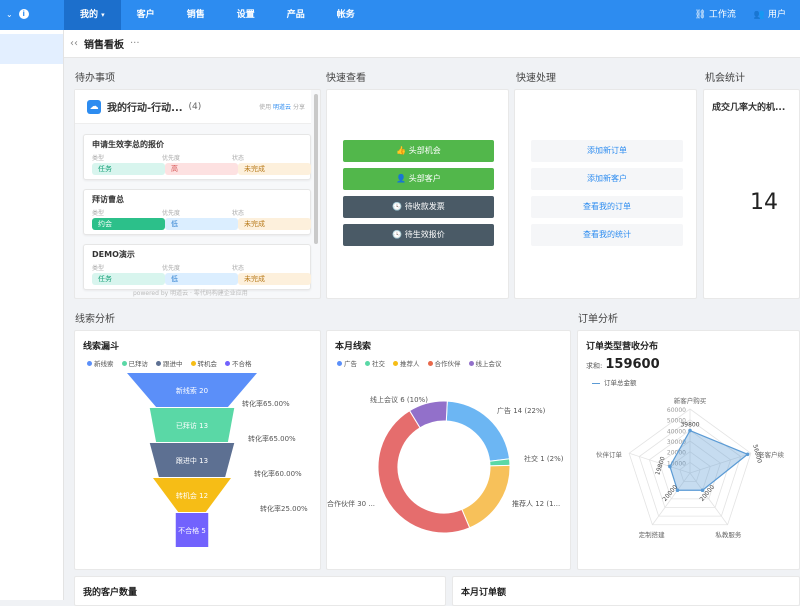 Image resolution: width=800 pixels, height=606 pixels. What do you see at coordinates (128, 224) in the screenshot?
I see `type-tag: 约会` at bounding box center [128, 224].